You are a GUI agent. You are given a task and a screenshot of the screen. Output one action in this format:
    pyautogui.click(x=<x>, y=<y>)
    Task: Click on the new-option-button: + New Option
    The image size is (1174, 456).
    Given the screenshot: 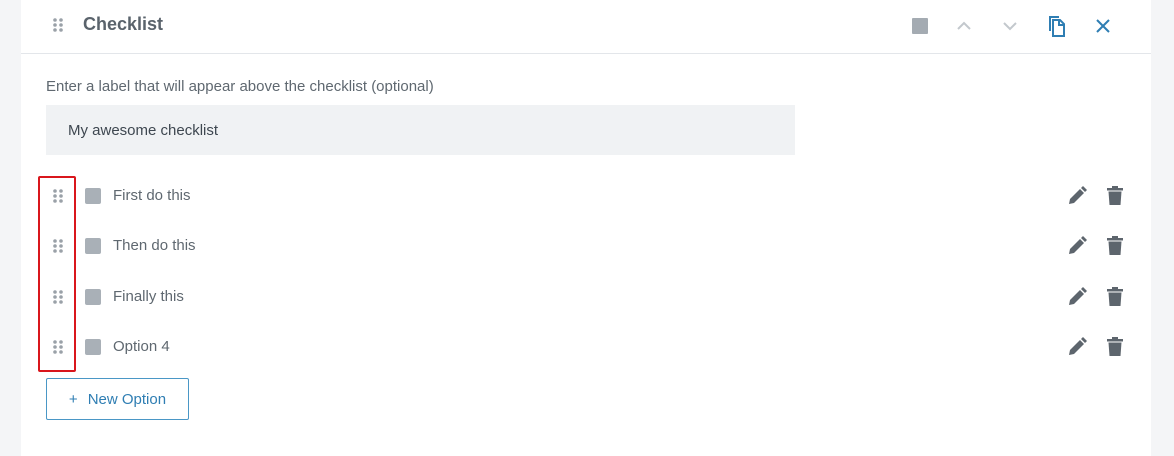 What is the action you would take?
    pyautogui.click(x=117, y=399)
    